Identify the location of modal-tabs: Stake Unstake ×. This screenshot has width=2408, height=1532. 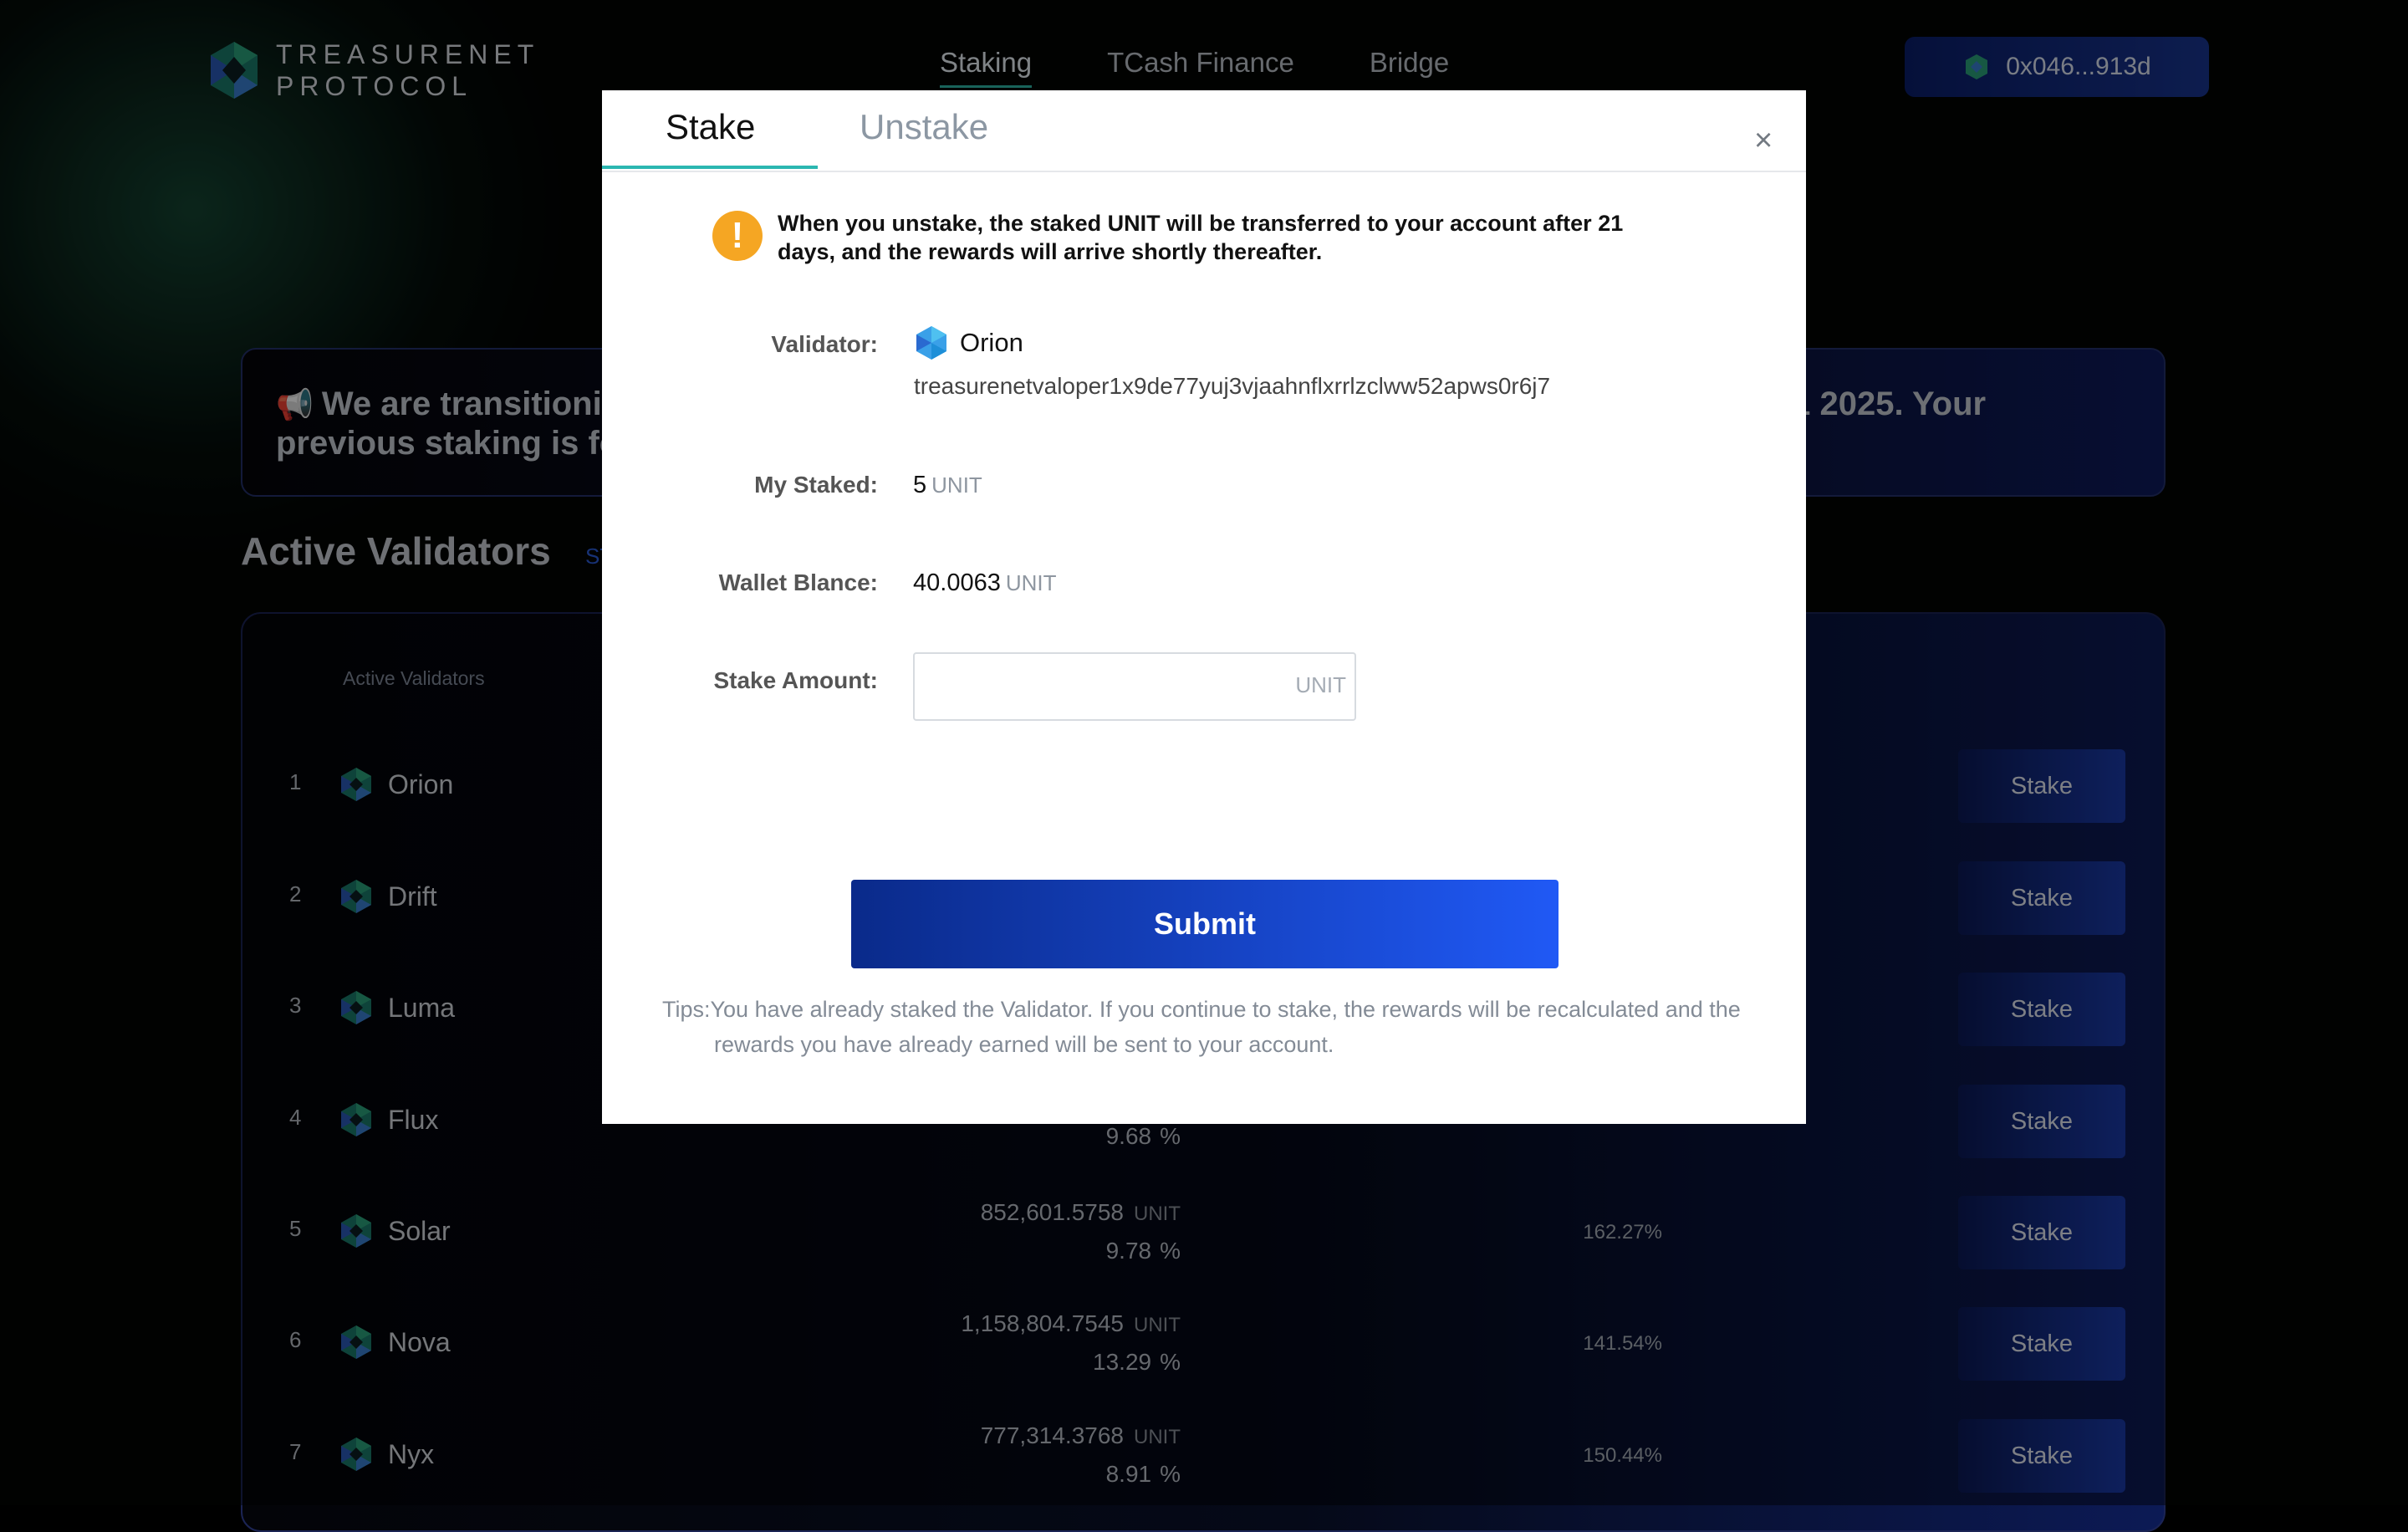
(1204, 131).